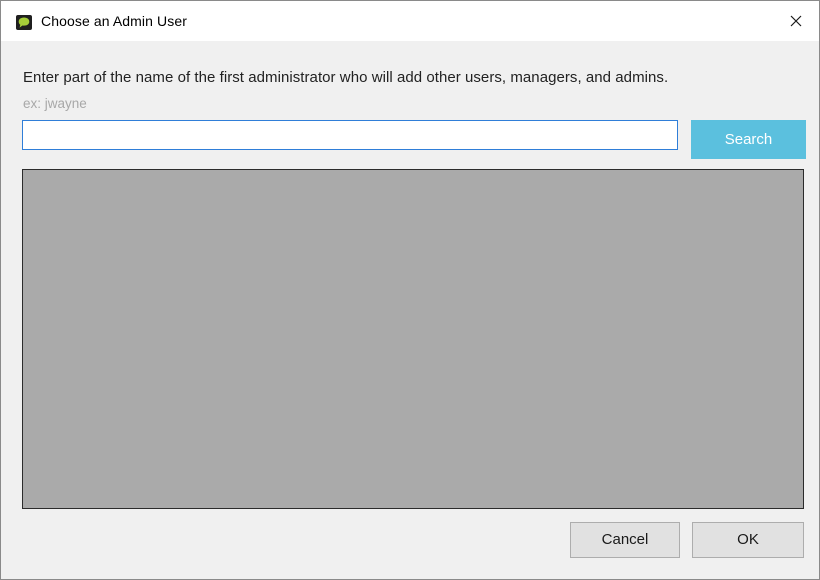  What do you see at coordinates (748, 139) in the screenshot?
I see `search-button: Search` at bounding box center [748, 139].